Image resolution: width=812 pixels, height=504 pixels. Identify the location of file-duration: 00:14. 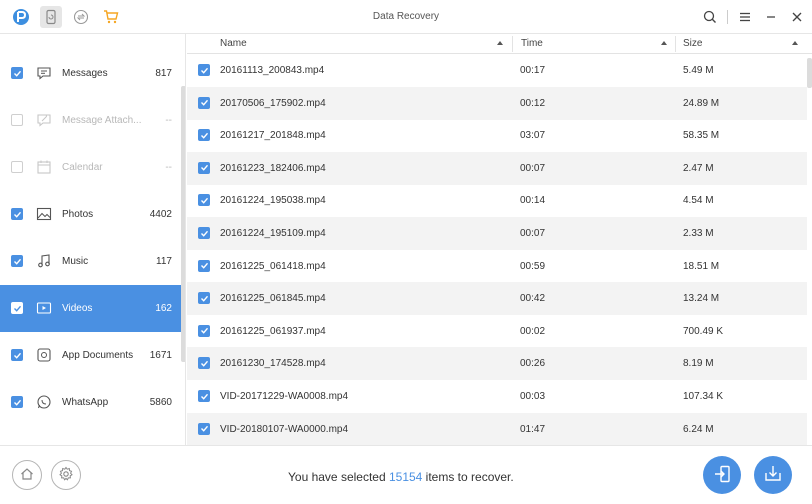
(533, 201).